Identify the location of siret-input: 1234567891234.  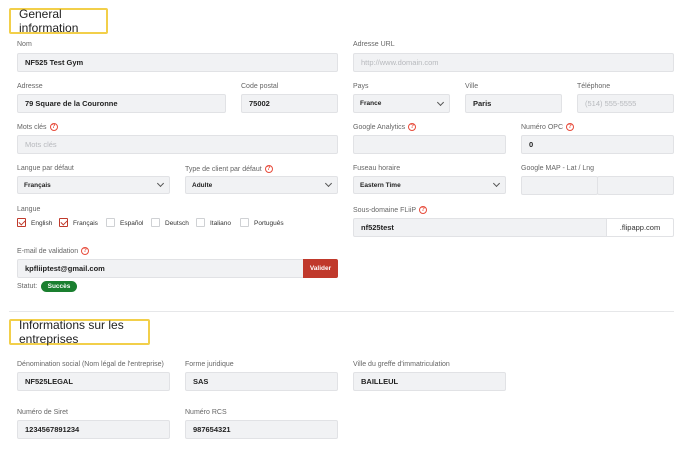
(93, 429).